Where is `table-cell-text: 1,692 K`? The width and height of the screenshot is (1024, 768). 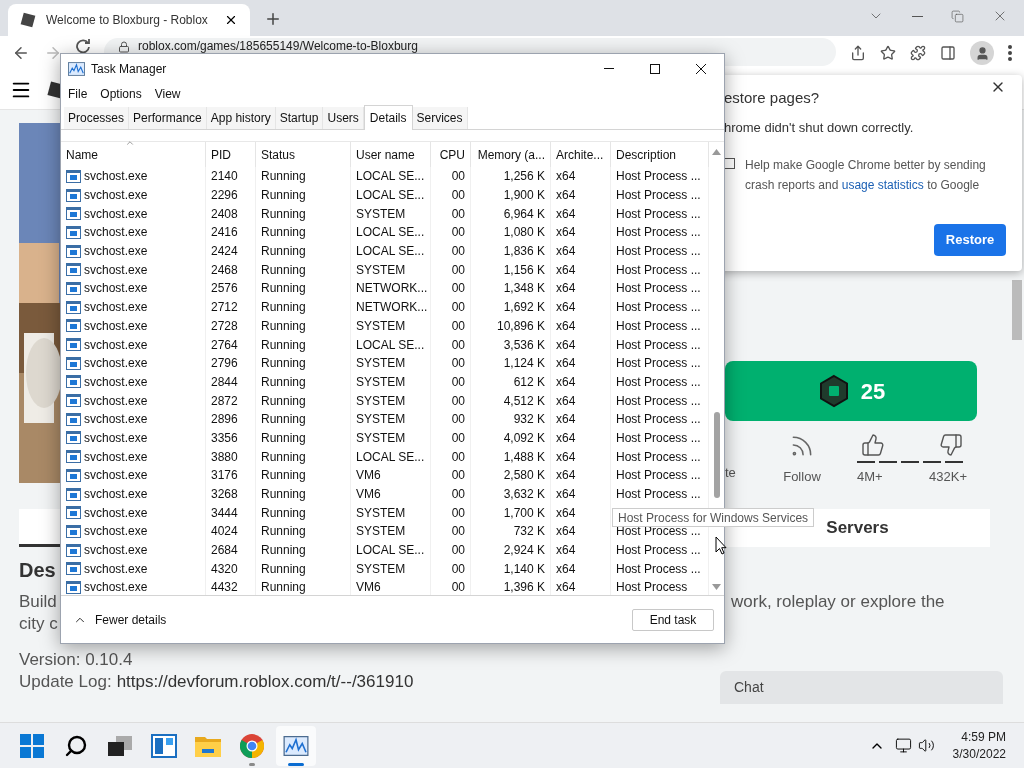
table-cell-text: 1,692 K is located at coordinates (524, 308).